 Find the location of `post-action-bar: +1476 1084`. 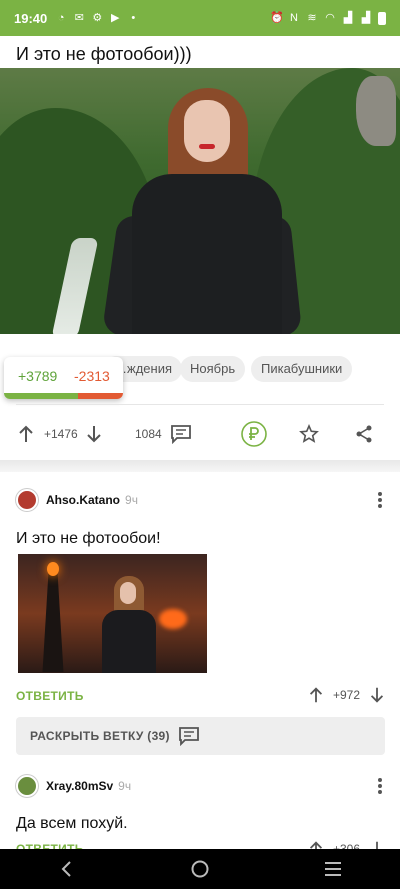

post-action-bar: +1476 1084 is located at coordinates (200, 434).